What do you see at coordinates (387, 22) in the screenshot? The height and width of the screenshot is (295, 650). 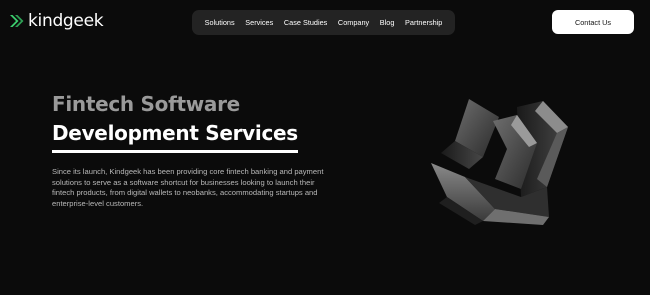 I see `nav-item-blog: Blog` at bounding box center [387, 22].